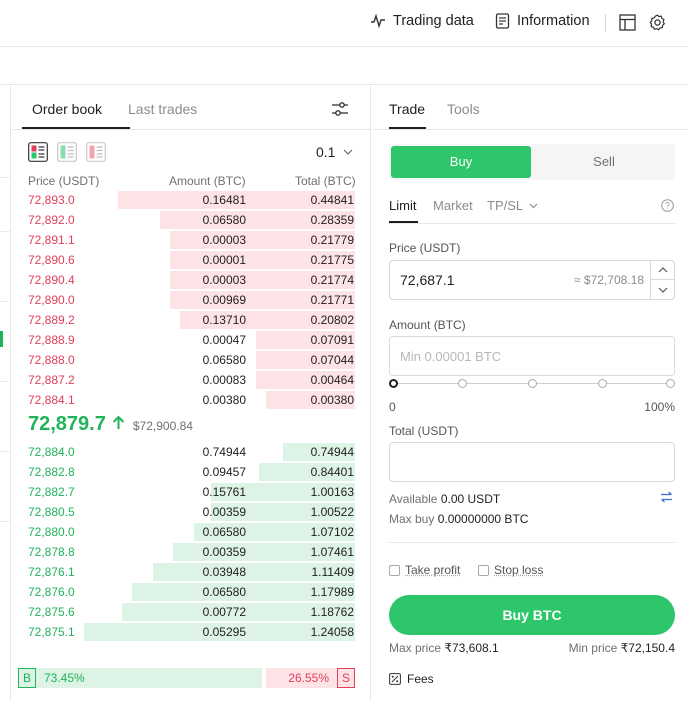  Describe the element at coordinates (183, 320) in the screenshot. I see `ask-row: 72,889.2 0.13710 0.20802` at that location.